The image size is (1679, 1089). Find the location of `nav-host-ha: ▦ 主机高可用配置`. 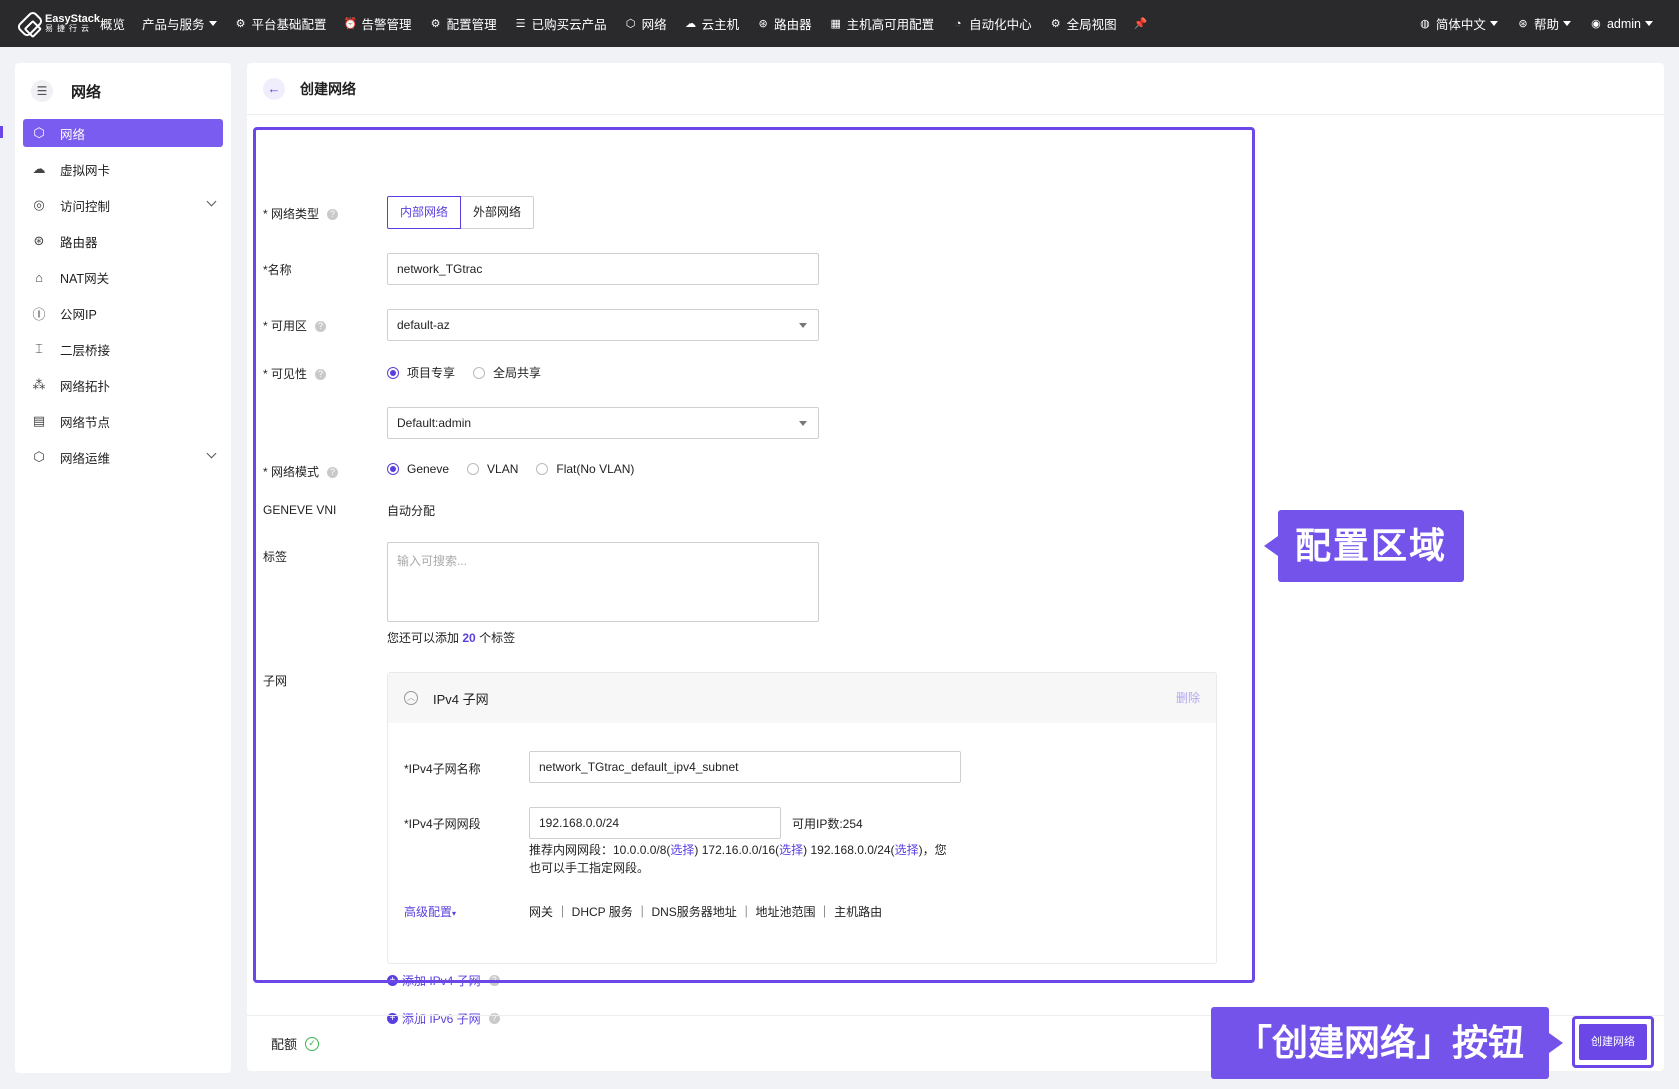

nav-host-ha: ▦ 主机高可用配置 is located at coordinates (881, 23).